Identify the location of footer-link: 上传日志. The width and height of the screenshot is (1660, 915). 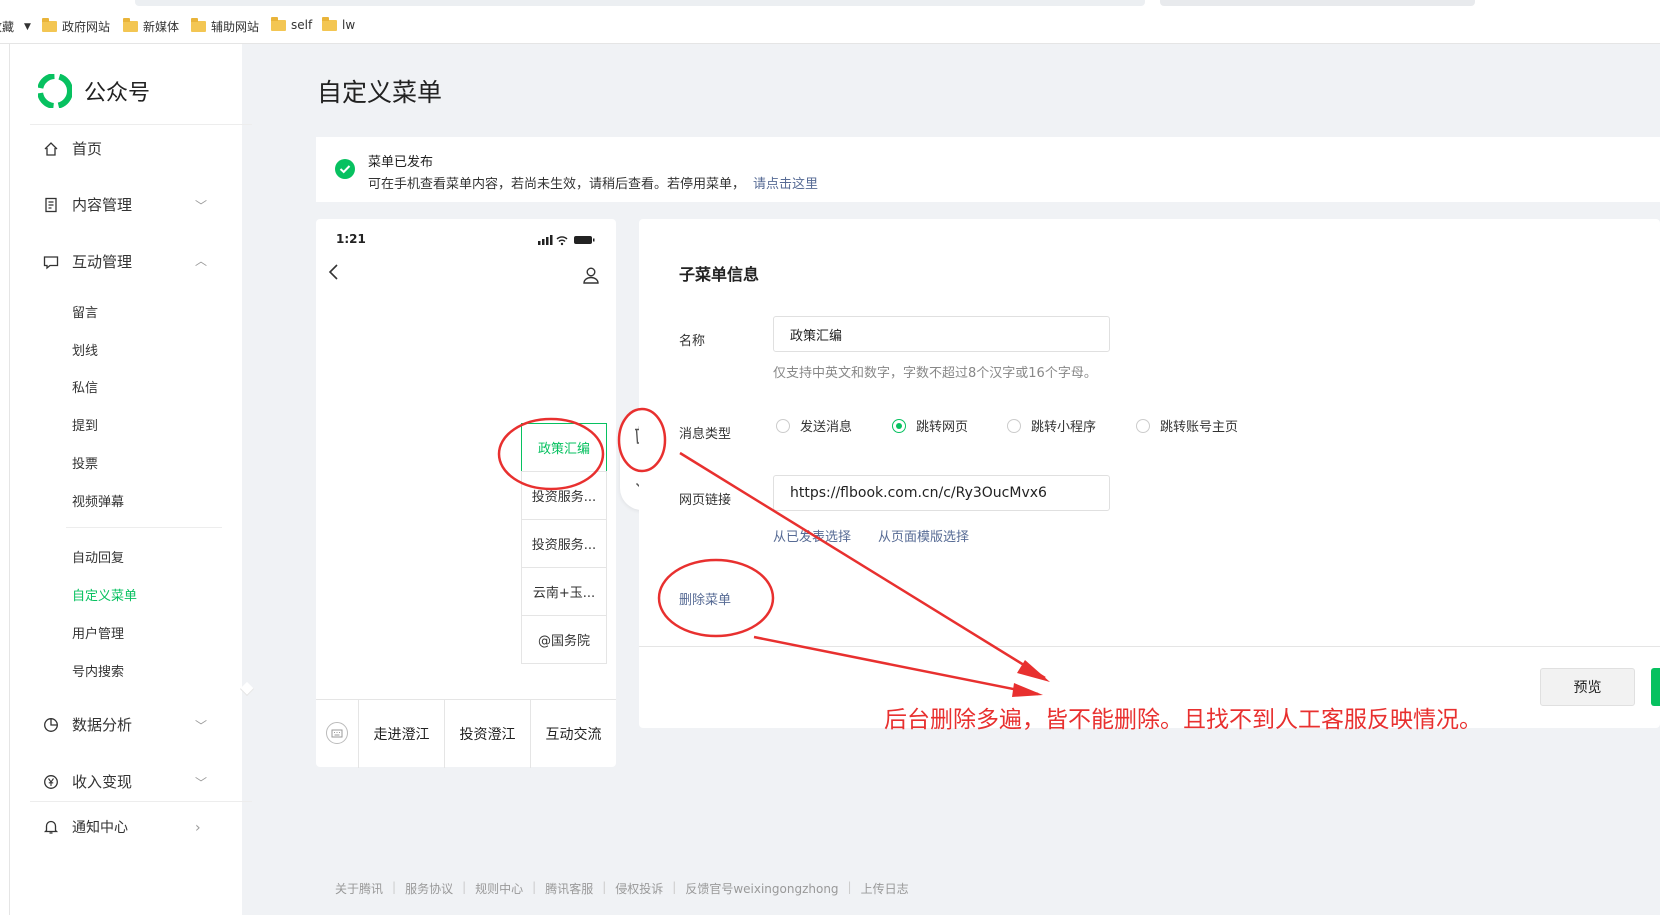
(885, 888).